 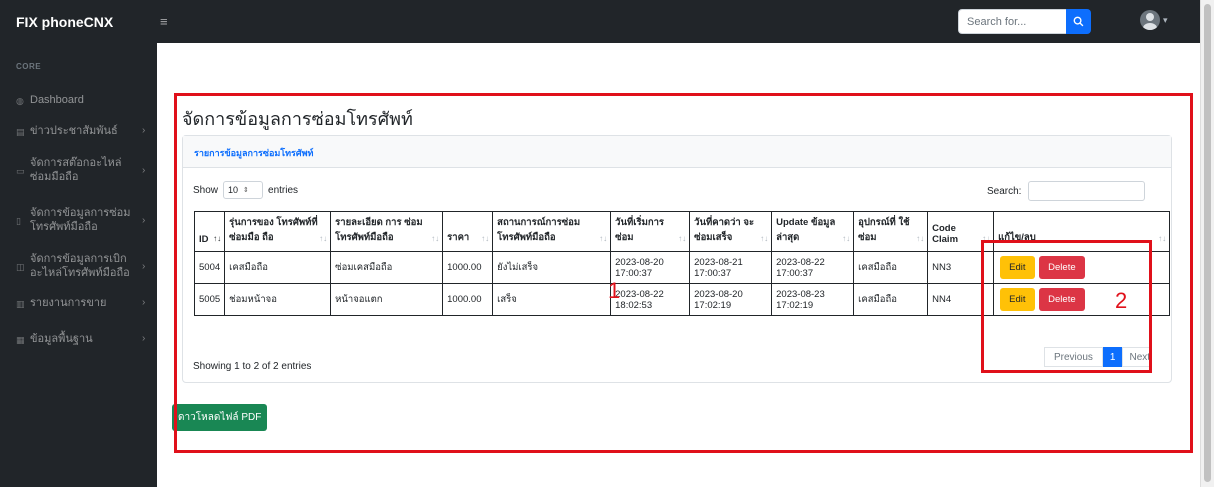 I want to click on sidebar-item-stock: ▭ จัดการสต๊อกอะไหล่ซ่อมมือถือ ›, so click(x=84, y=170).